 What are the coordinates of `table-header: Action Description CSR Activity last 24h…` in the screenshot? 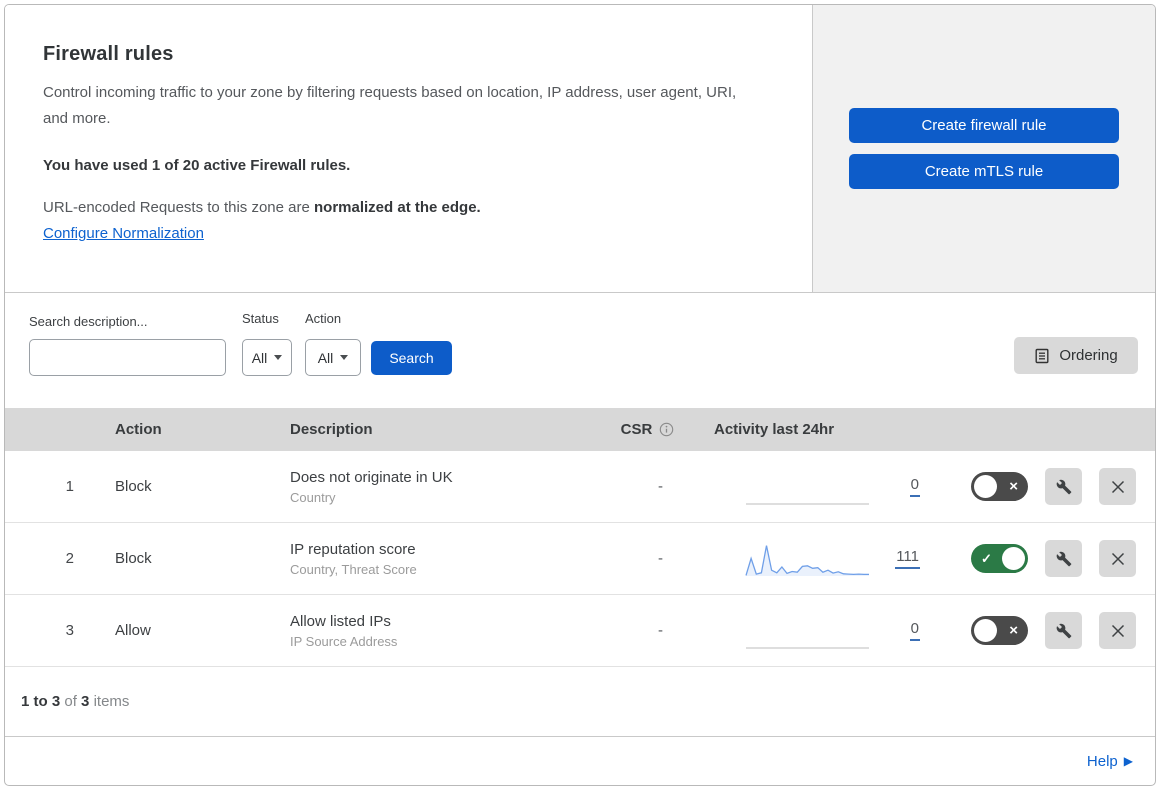 It's located at (580, 429).